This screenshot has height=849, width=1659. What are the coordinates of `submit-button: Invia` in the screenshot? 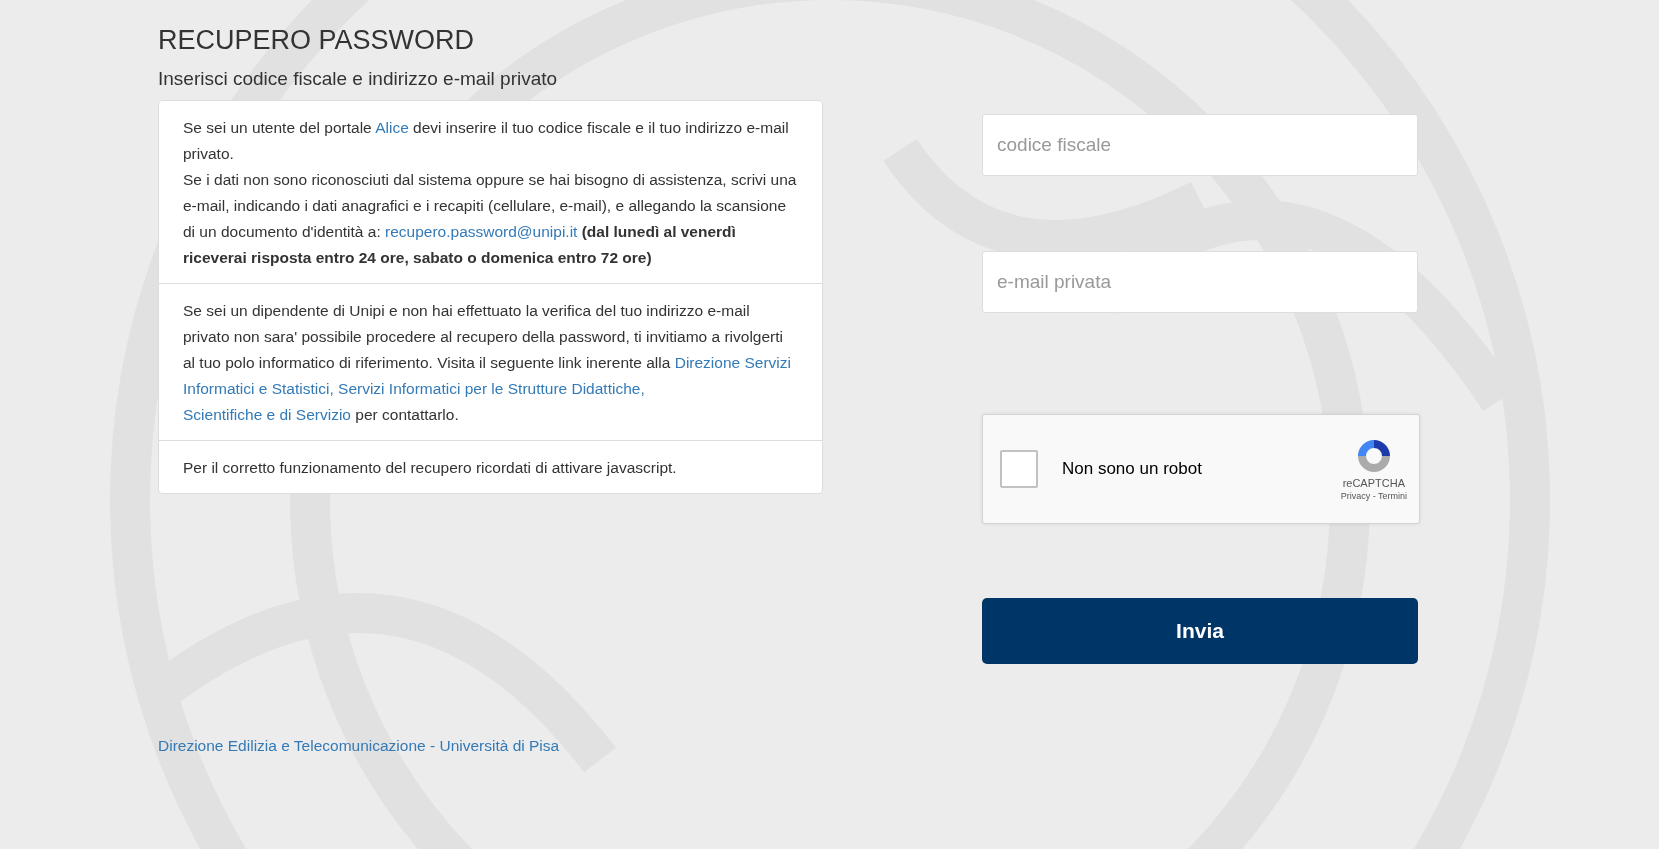 It's located at (1200, 631).